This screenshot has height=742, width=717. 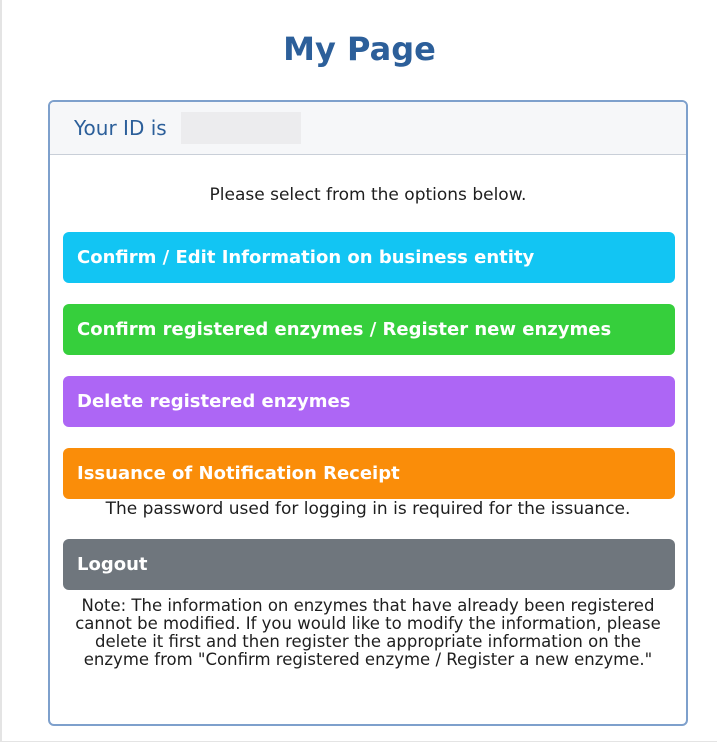 I want to click on logout-button: Logout, so click(x=369, y=564).